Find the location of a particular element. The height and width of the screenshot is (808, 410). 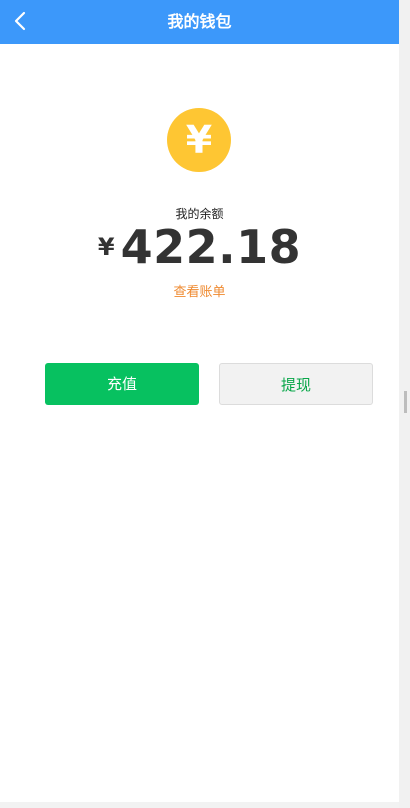

page-title: 我的钱包 is located at coordinates (199, 21).